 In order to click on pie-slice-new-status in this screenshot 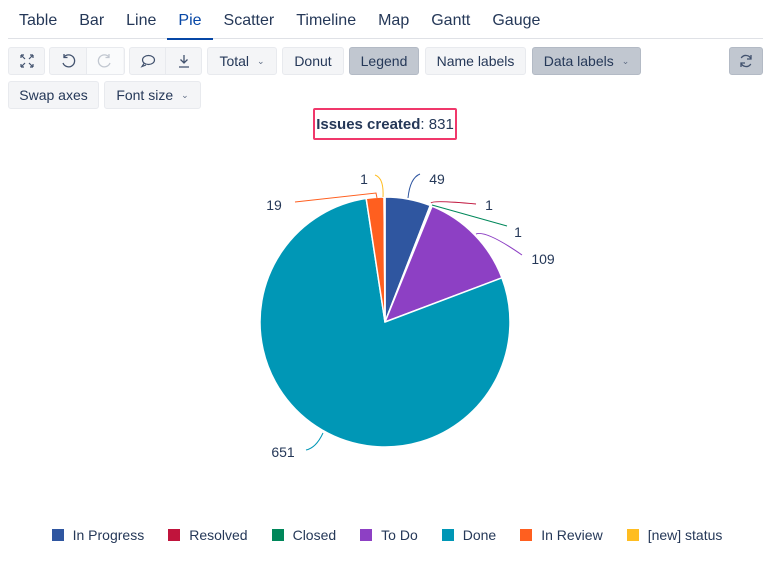, I will do `click(384, 259)`.